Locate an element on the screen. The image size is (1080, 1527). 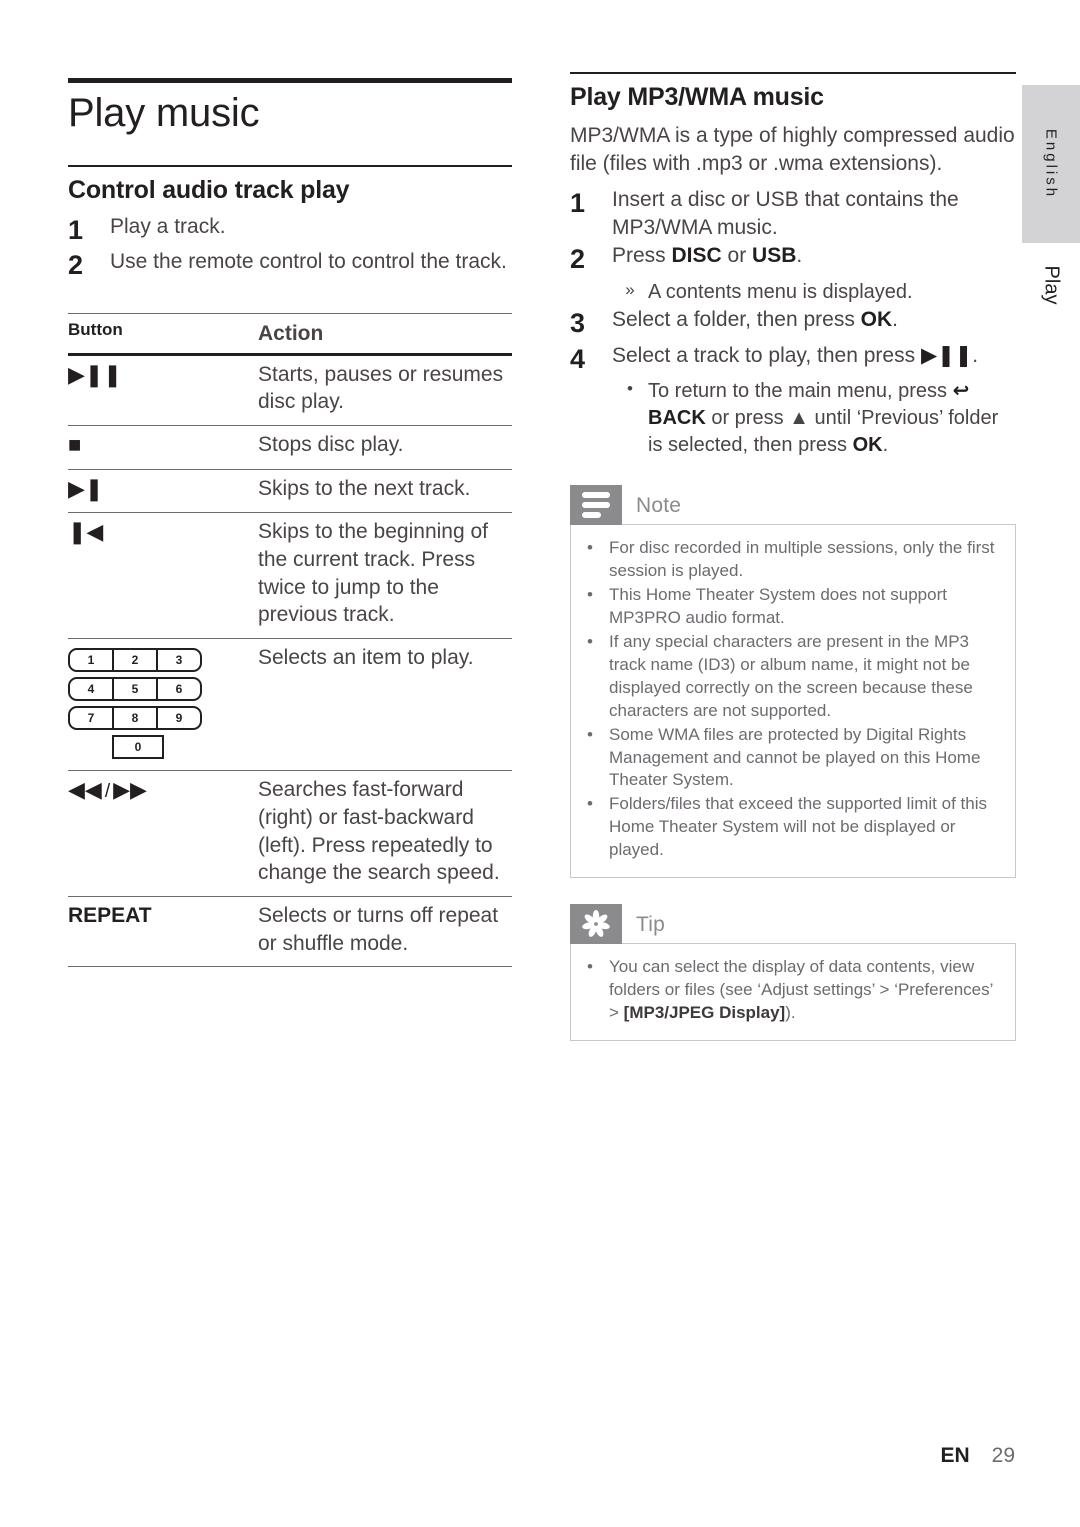
table-header-row: Button Action is located at coordinates (290, 333).